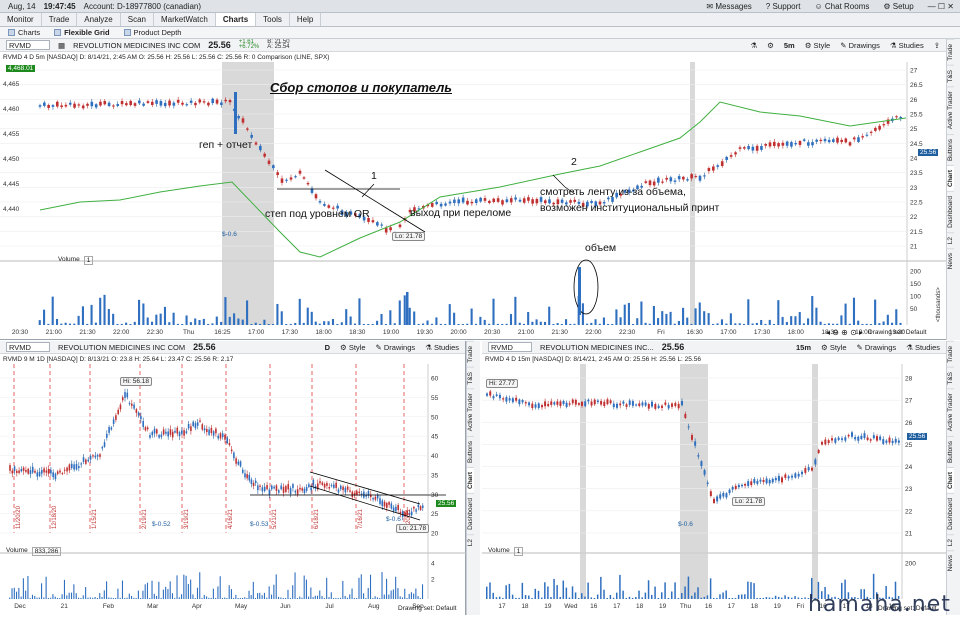 This screenshot has height=617, width=960. I want to click on subtab-flexible-grid: Flexible Grid, so click(82, 32).